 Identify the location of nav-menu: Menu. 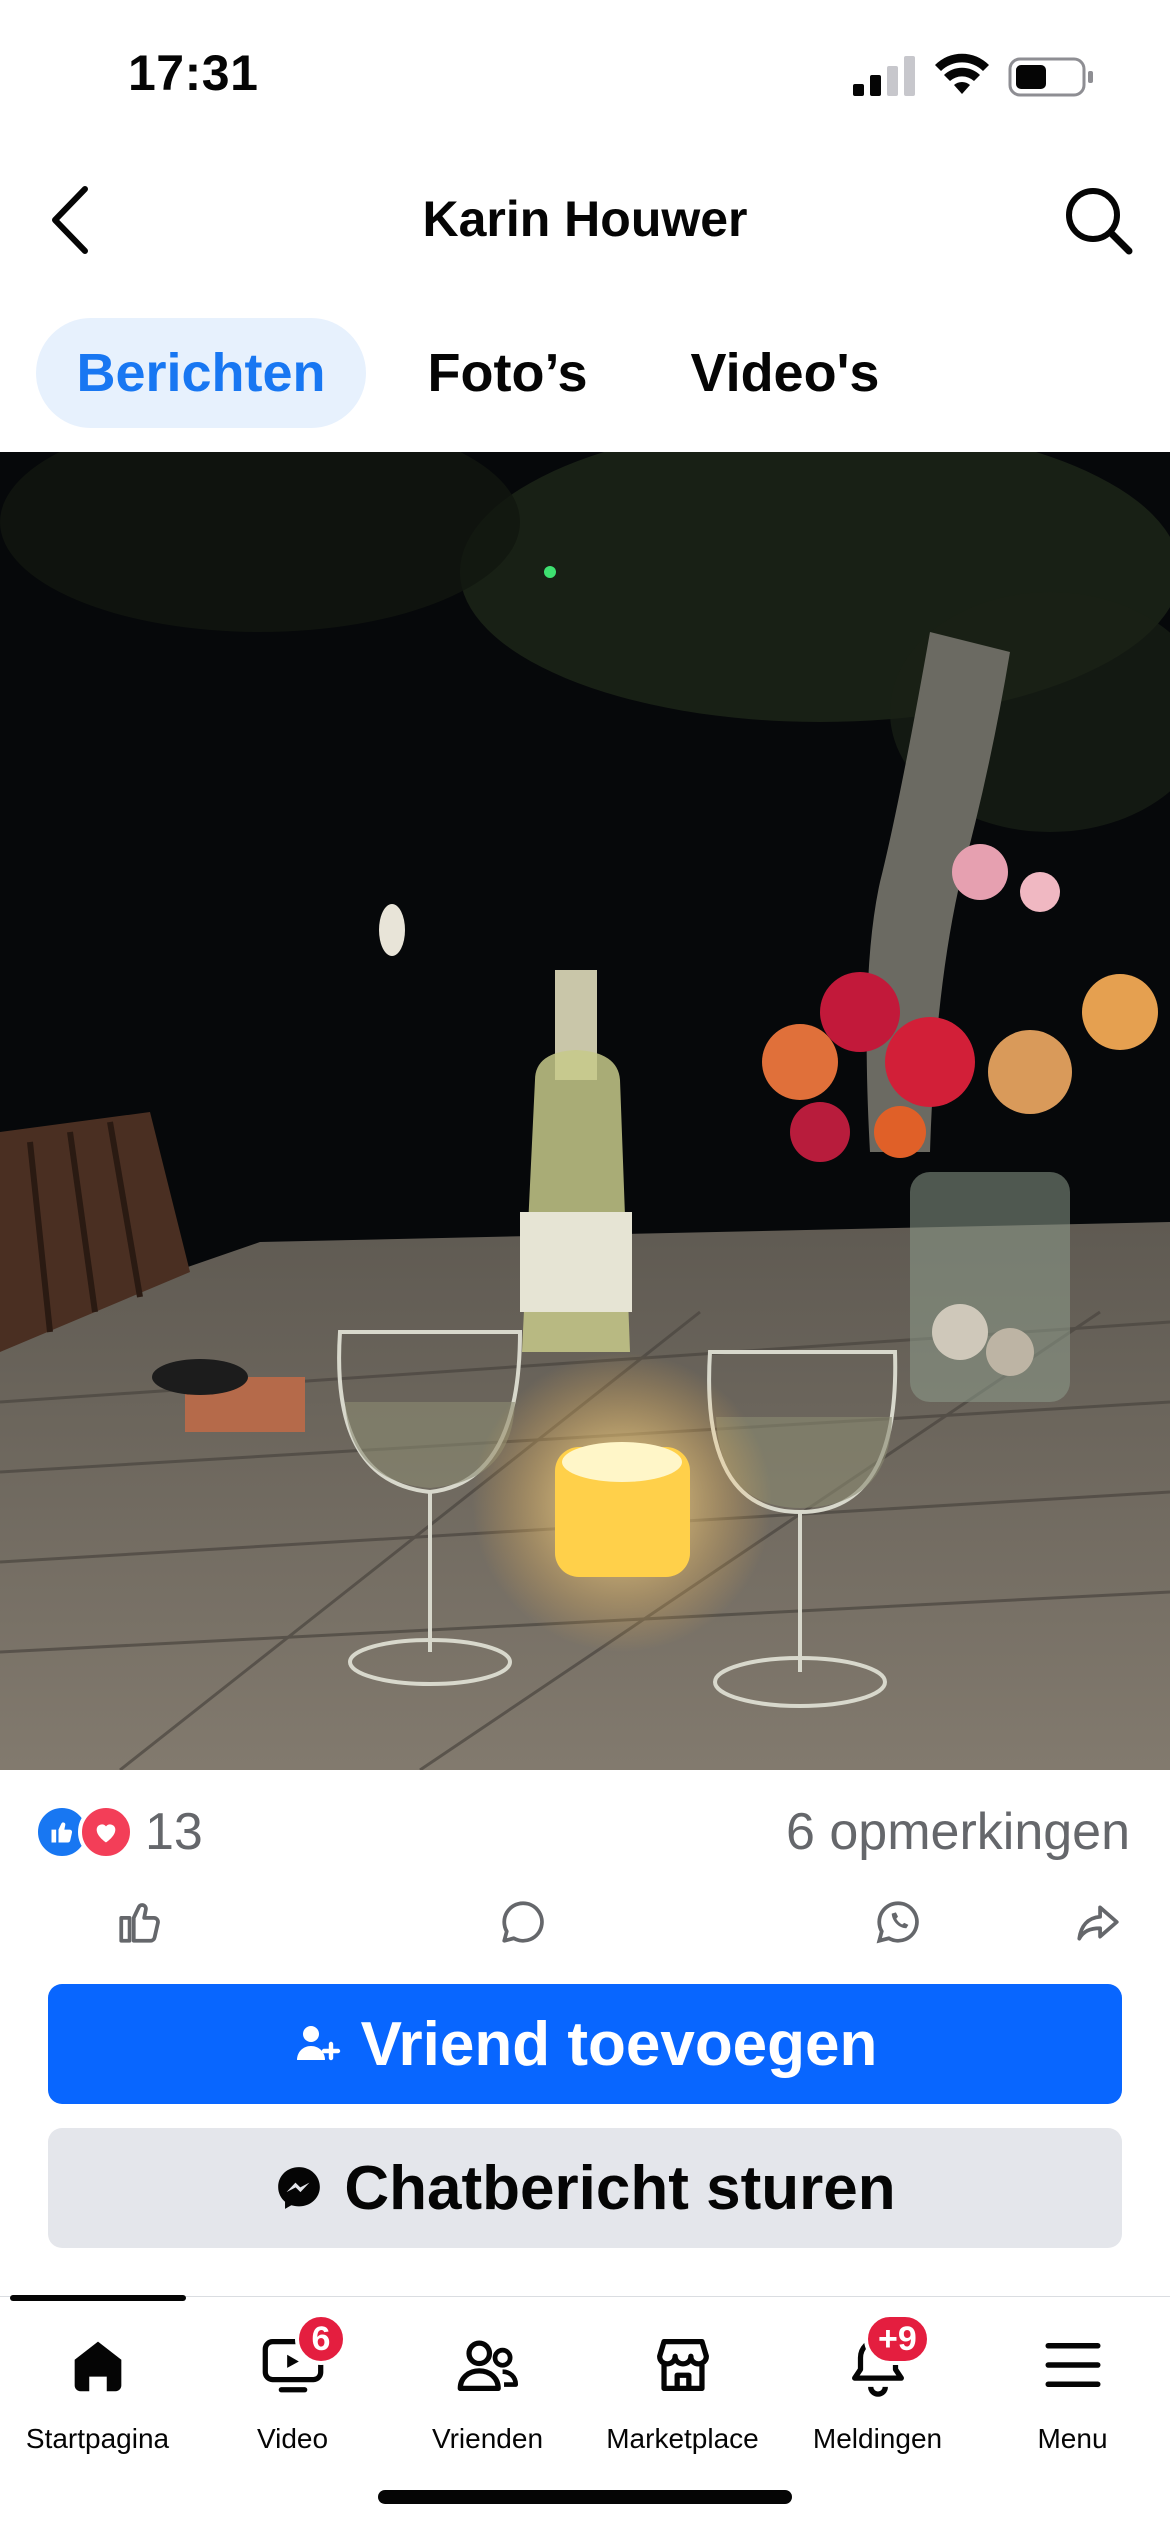
(1072, 2402).